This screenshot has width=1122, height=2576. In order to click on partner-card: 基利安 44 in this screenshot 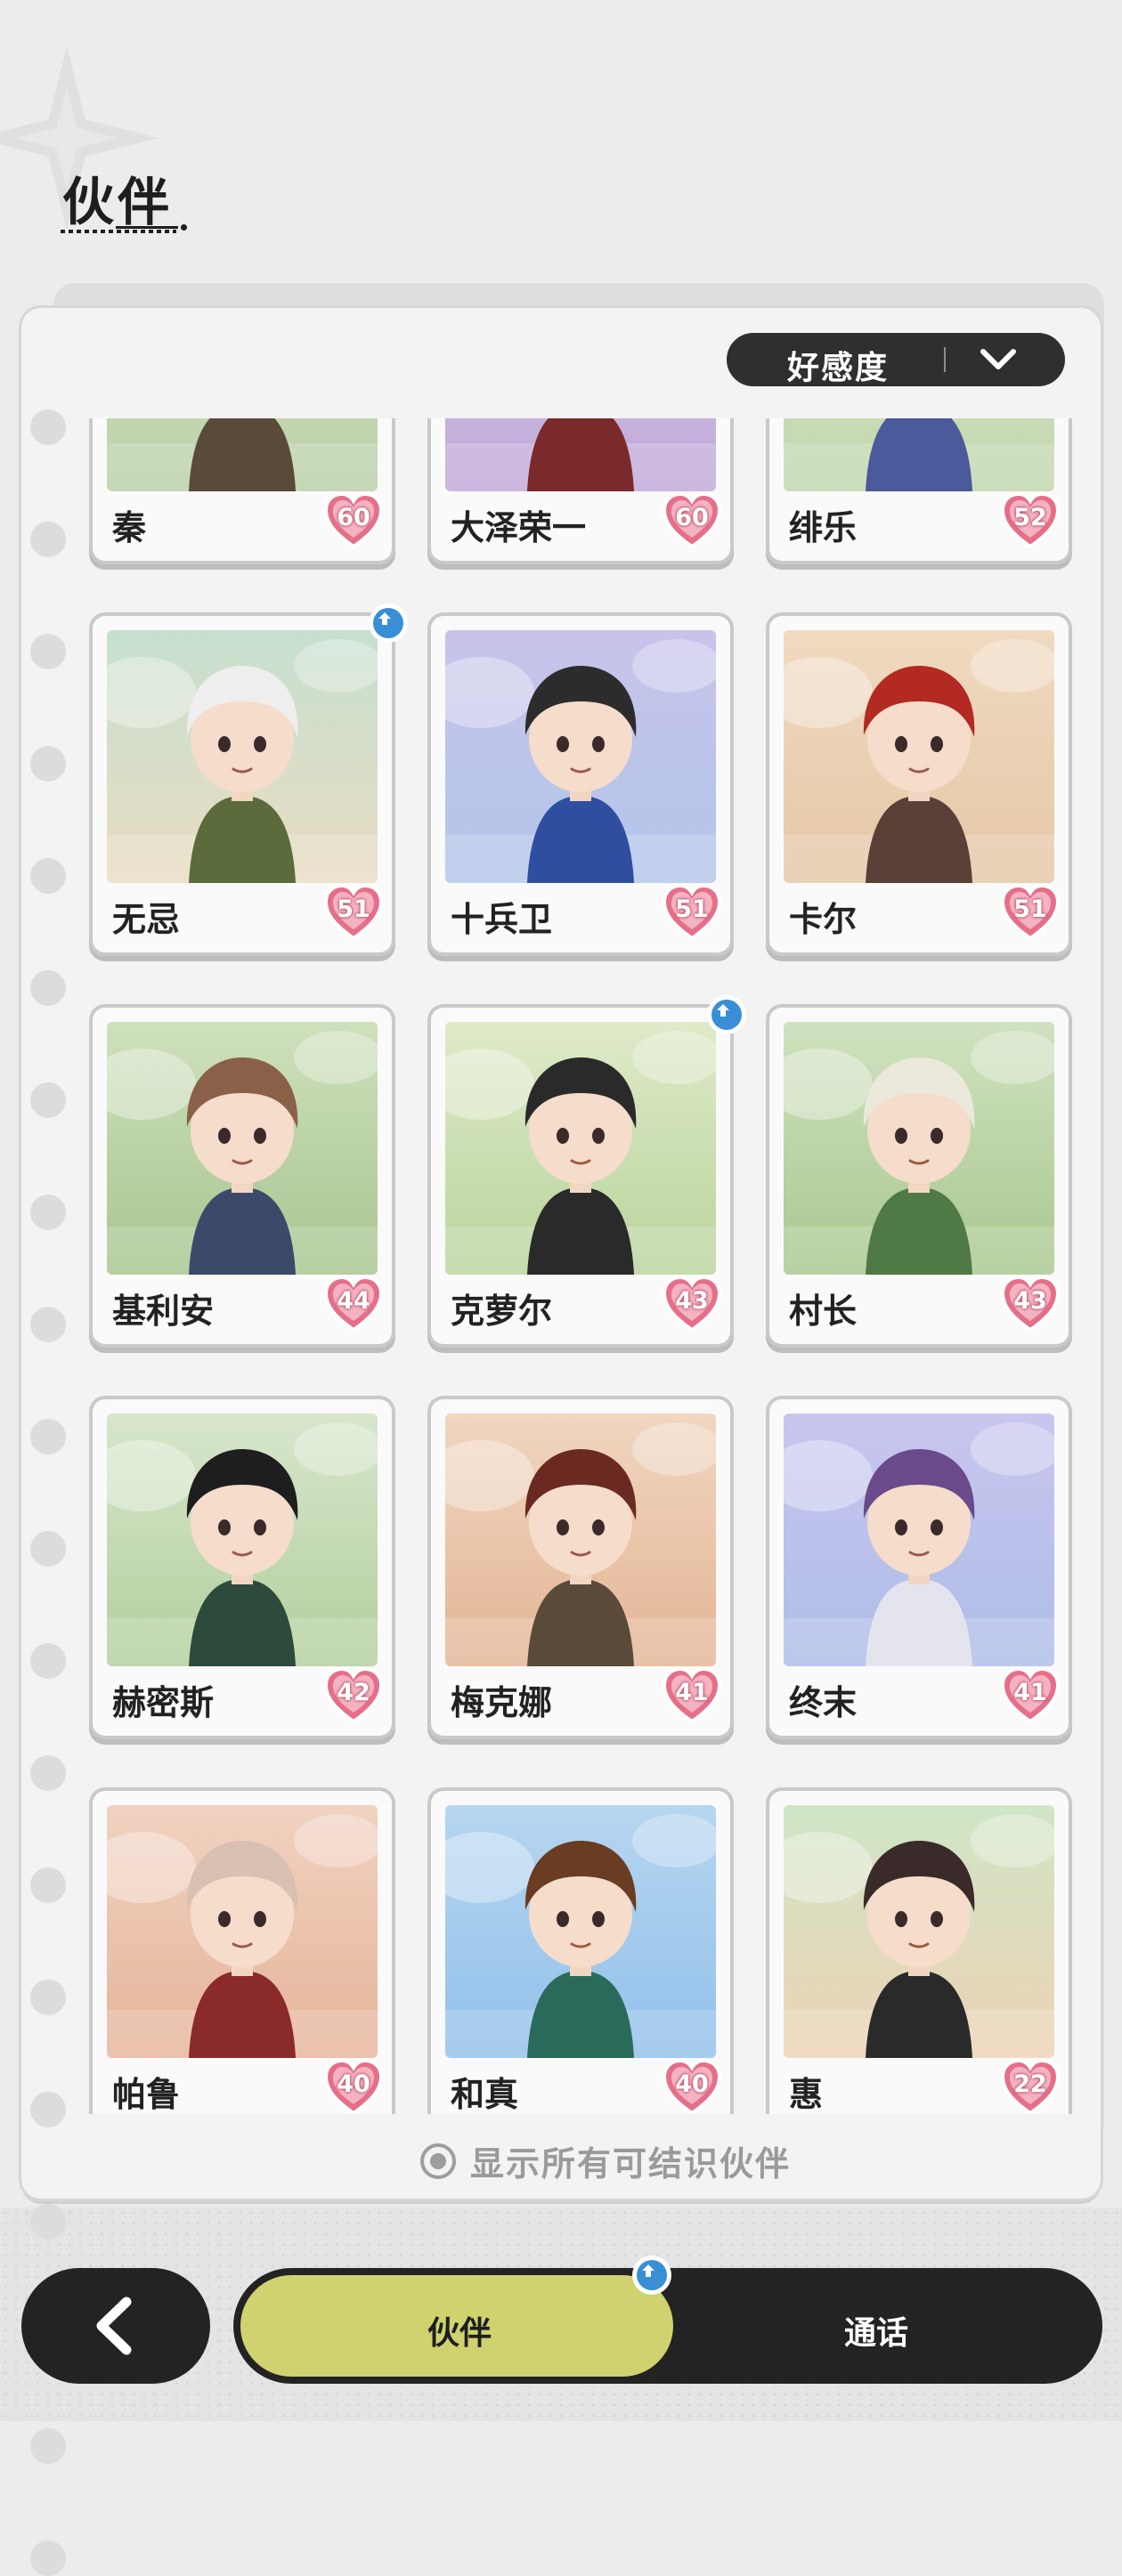, I will do `click(242, 1176)`.